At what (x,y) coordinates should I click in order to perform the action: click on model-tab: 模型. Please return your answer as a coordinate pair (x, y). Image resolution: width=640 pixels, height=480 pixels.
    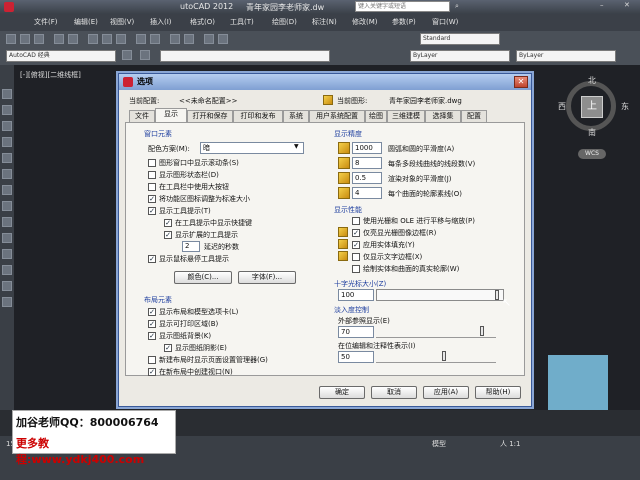
    Looking at the image, I should click on (439, 444).